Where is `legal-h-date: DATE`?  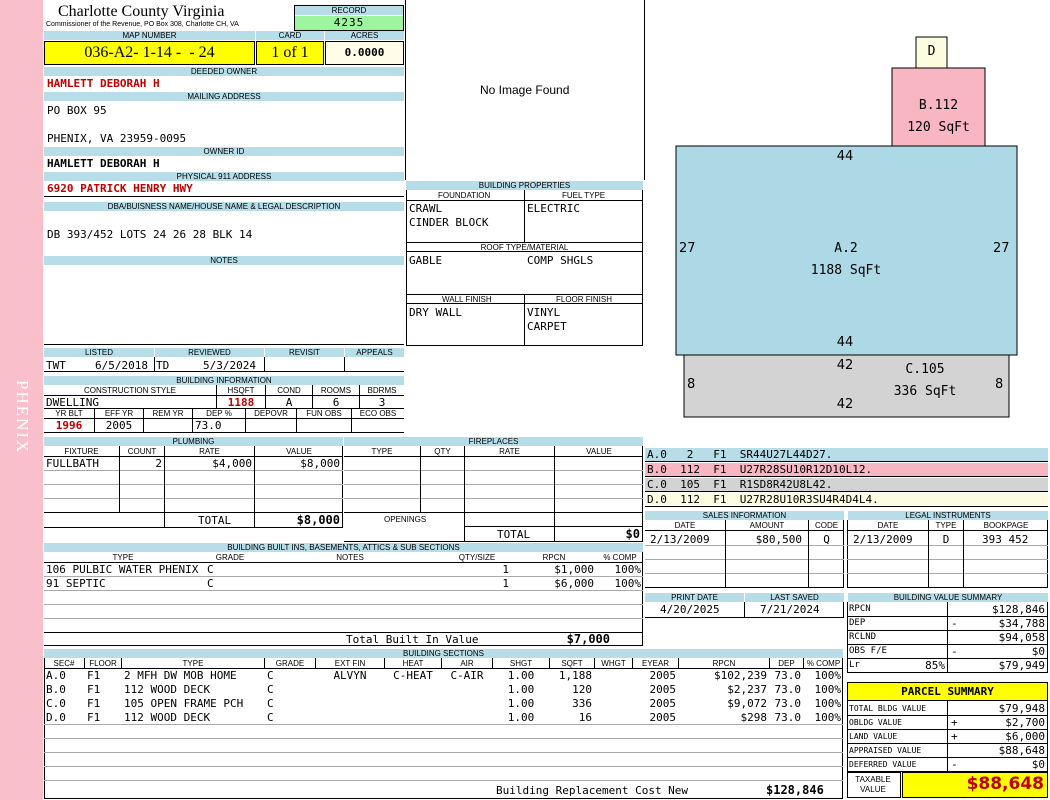
legal-h-date: DATE is located at coordinates (888, 525).